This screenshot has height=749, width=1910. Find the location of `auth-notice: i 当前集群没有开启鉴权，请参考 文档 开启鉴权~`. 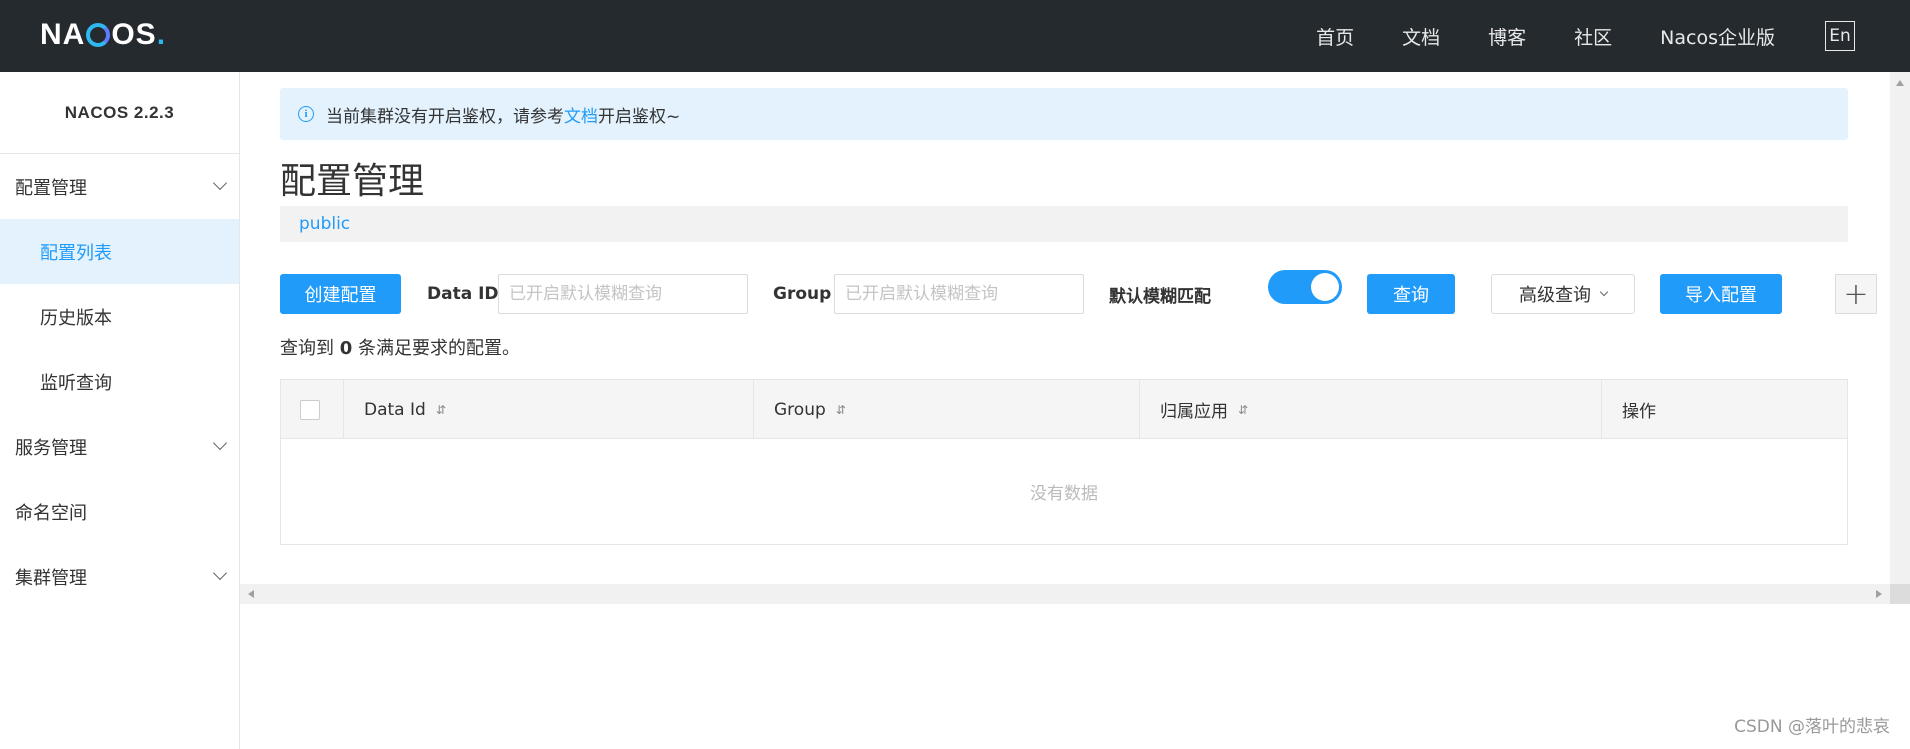

auth-notice: i 当前集群没有开启鉴权，请参考 文档 开启鉴权~ is located at coordinates (1064, 114).